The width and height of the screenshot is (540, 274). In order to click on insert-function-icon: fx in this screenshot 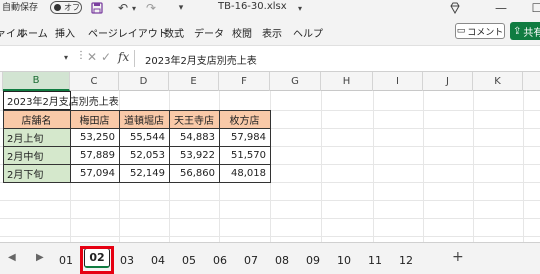, I will do `click(123, 57)`.